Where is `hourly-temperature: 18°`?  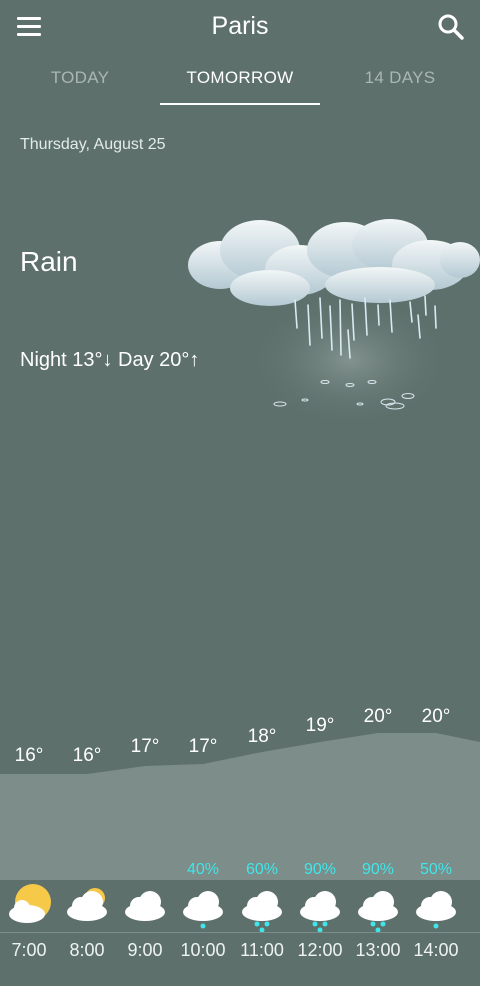 hourly-temperature: 18° is located at coordinates (262, 736).